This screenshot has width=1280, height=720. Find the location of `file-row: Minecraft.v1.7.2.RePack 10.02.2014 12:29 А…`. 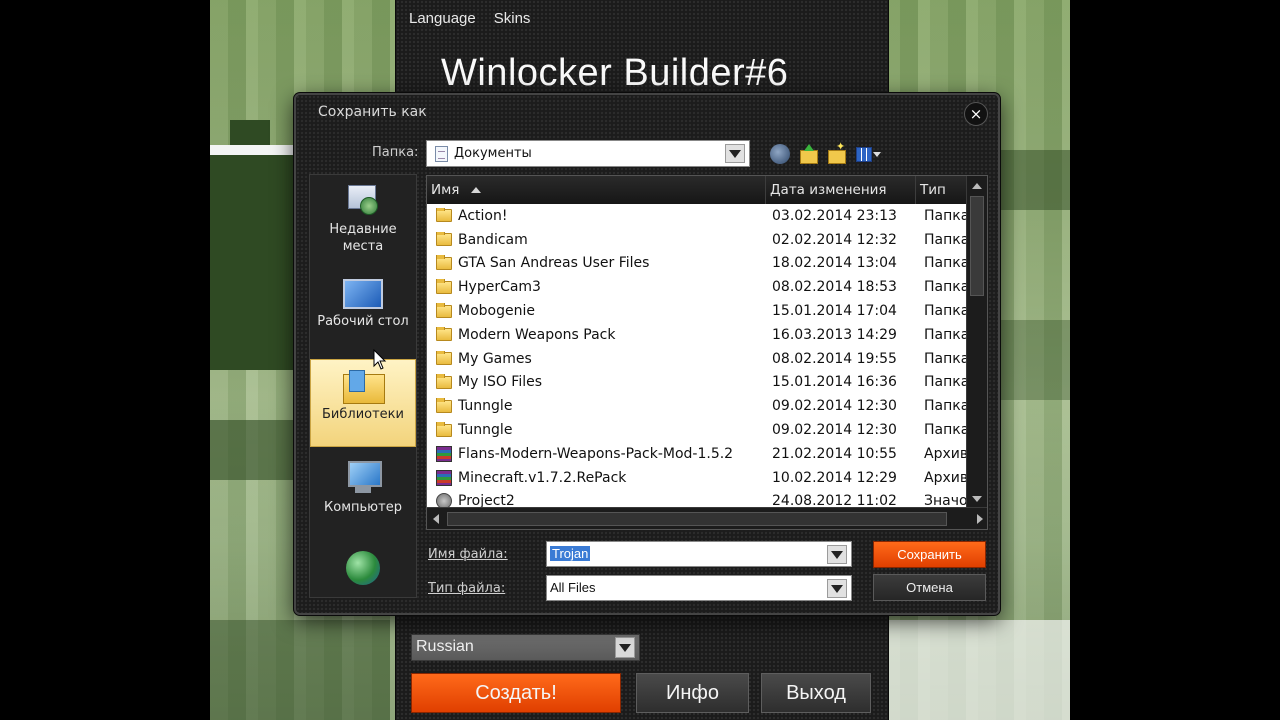

file-row: Minecraft.v1.7.2.RePack 10.02.2014 12:29 А… is located at coordinates (697, 478).